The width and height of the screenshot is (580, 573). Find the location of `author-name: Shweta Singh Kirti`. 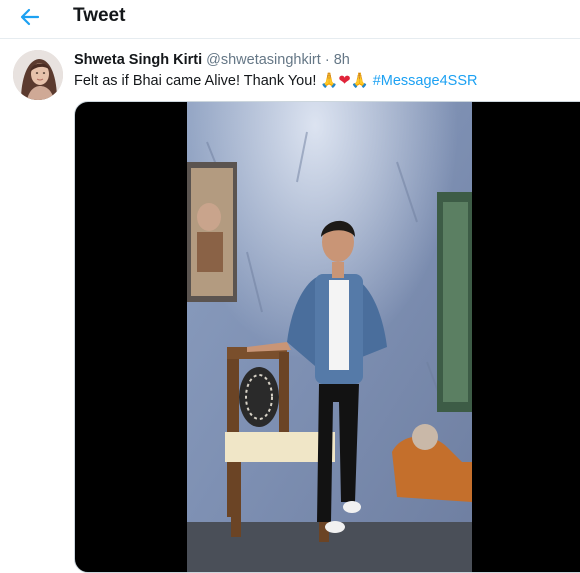

author-name: Shweta Singh Kirti is located at coordinates (138, 60).